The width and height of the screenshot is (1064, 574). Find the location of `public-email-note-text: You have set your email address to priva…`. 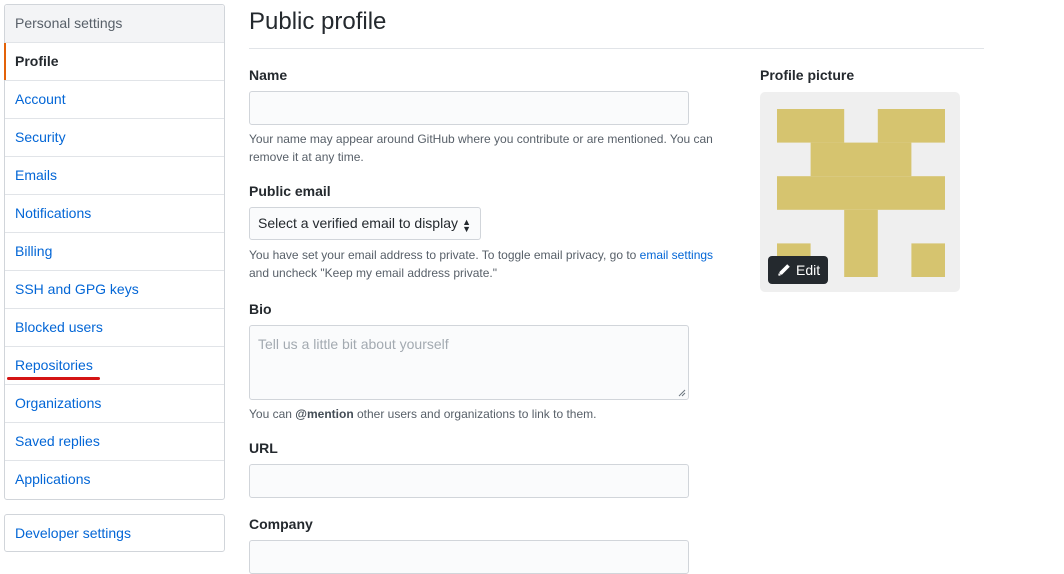

public-email-note-text: You have set your email address to priva… is located at coordinates (443, 255).